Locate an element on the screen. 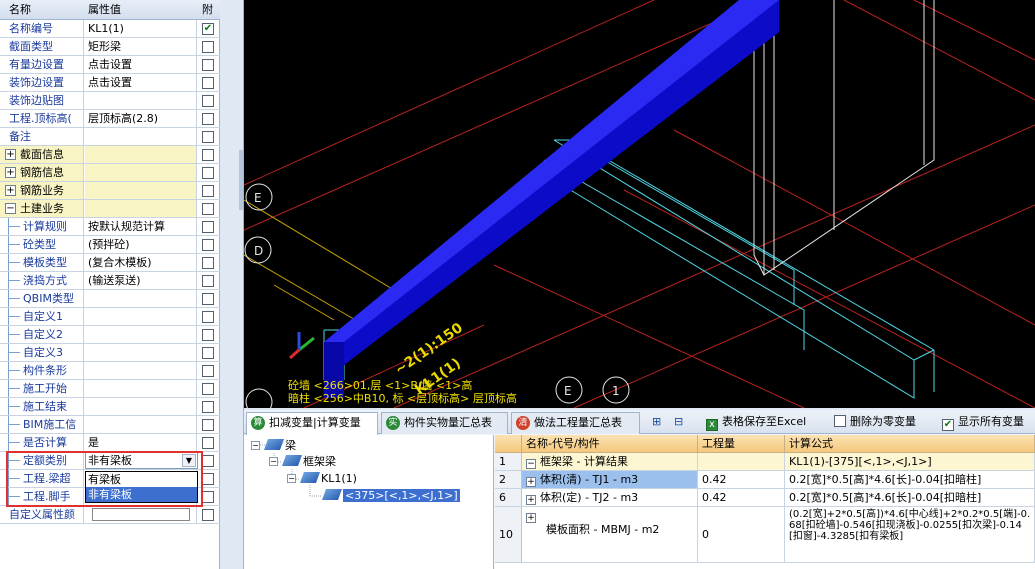 The width and height of the screenshot is (1035, 569). property-row: + 钢筋业务 is located at coordinates (110, 191).